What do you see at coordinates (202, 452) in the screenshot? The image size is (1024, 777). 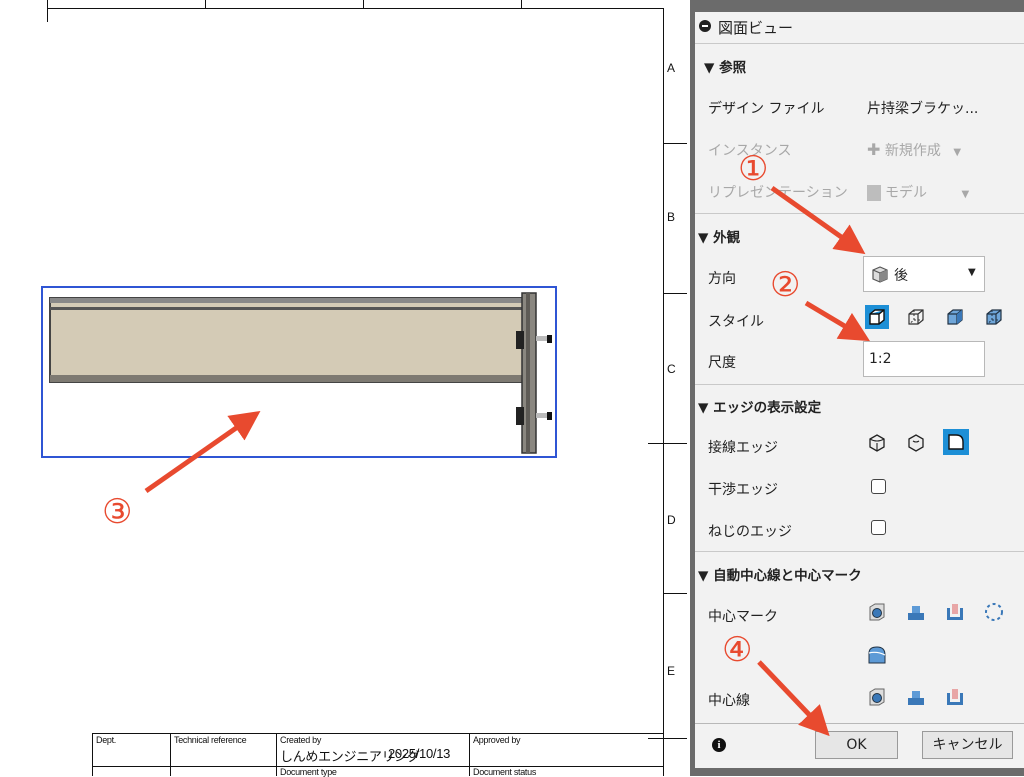 I see `callout-3-arrow` at bounding box center [202, 452].